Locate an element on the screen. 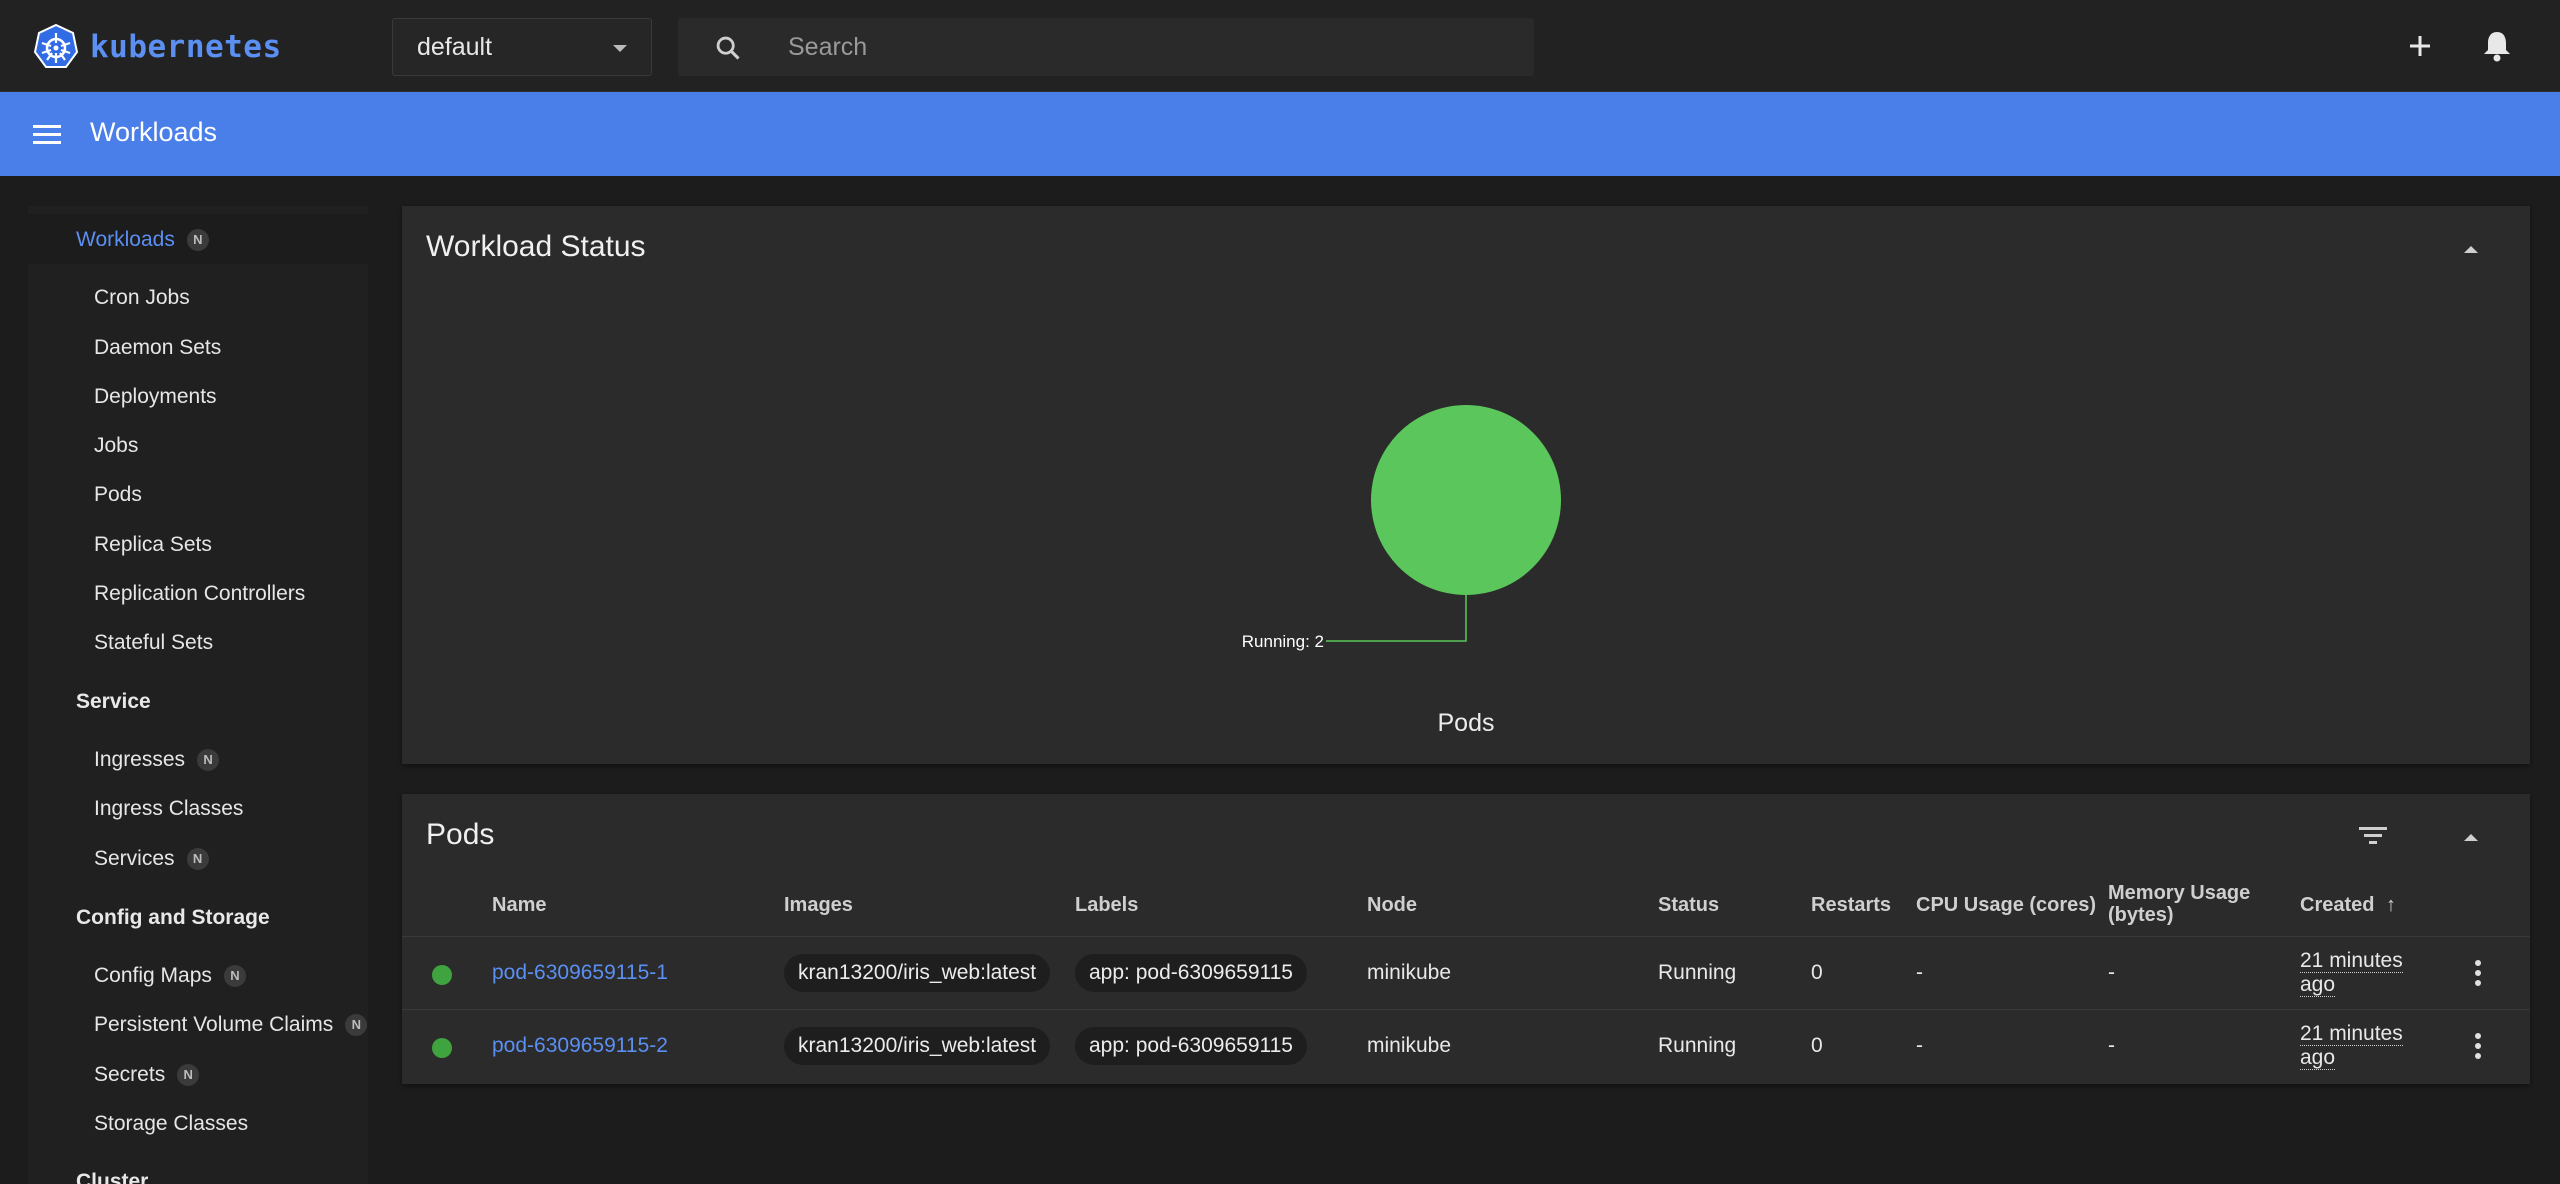  pie-leader-line is located at coordinates (1396, 618).